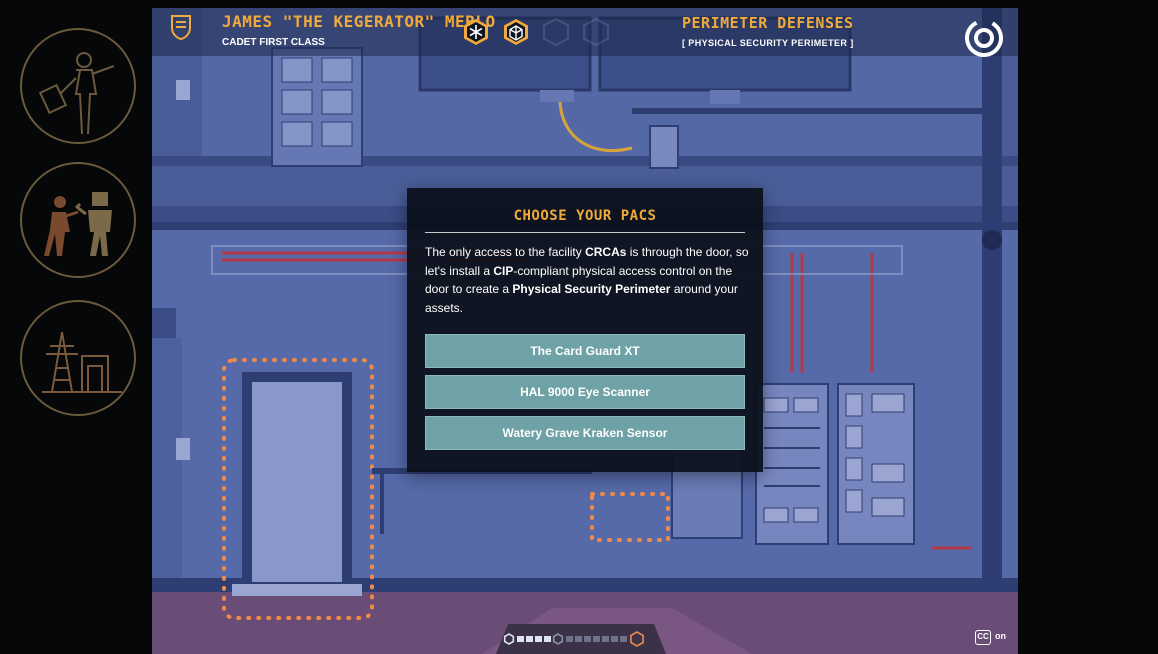  What do you see at coordinates (768, 43) in the screenshot?
I see `level-subtitle: [ PHYSICAL SECURITY PERIMETER ]` at bounding box center [768, 43].